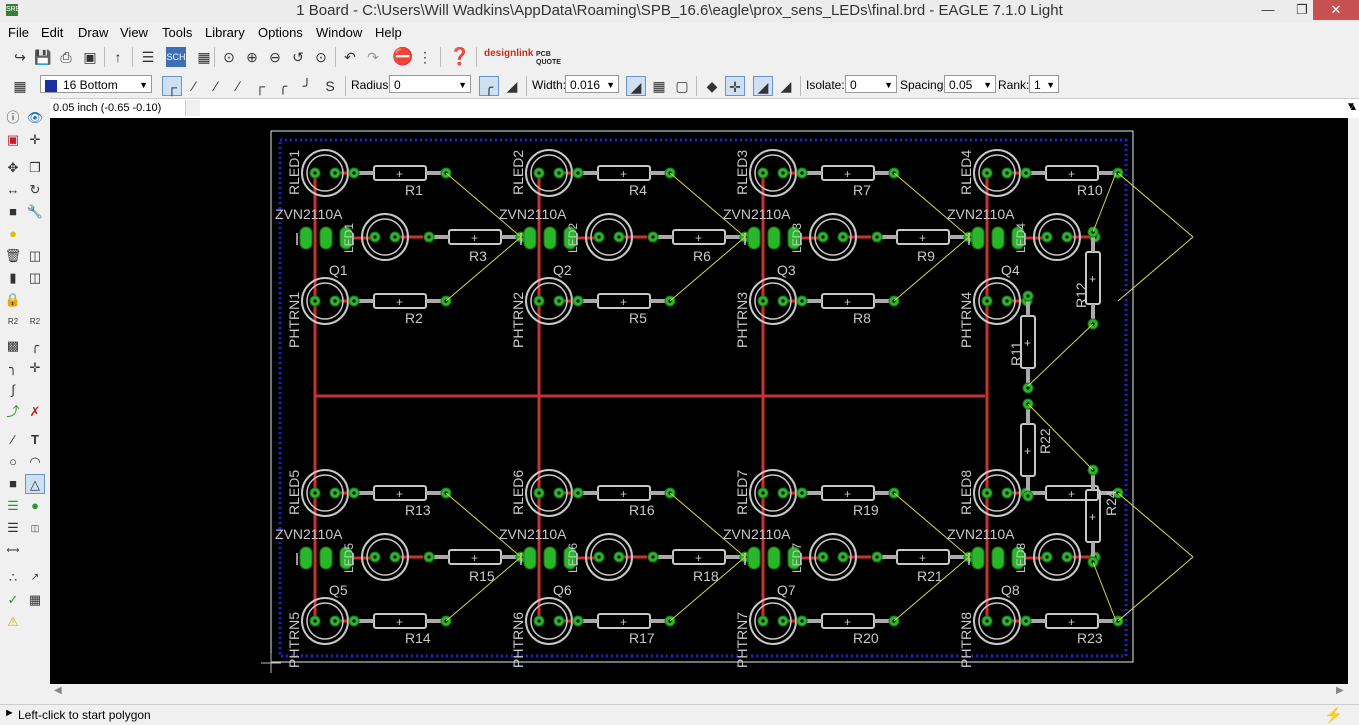 This screenshot has height=725, width=1359. I want to click on redo-icon: ↷, so click(373, 57).